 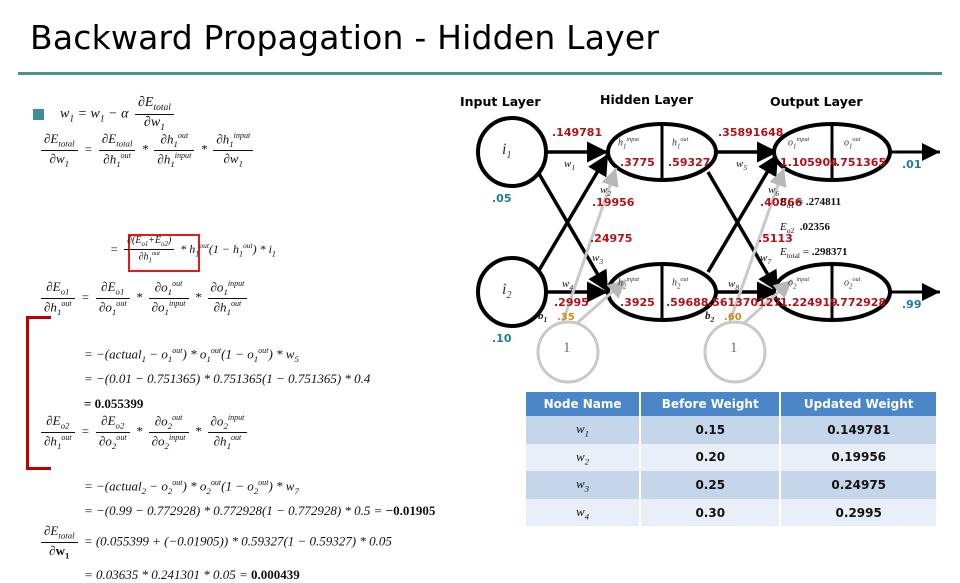 I want to click on error-eo2: Eo2 .02356, so click(x=805, y=228).